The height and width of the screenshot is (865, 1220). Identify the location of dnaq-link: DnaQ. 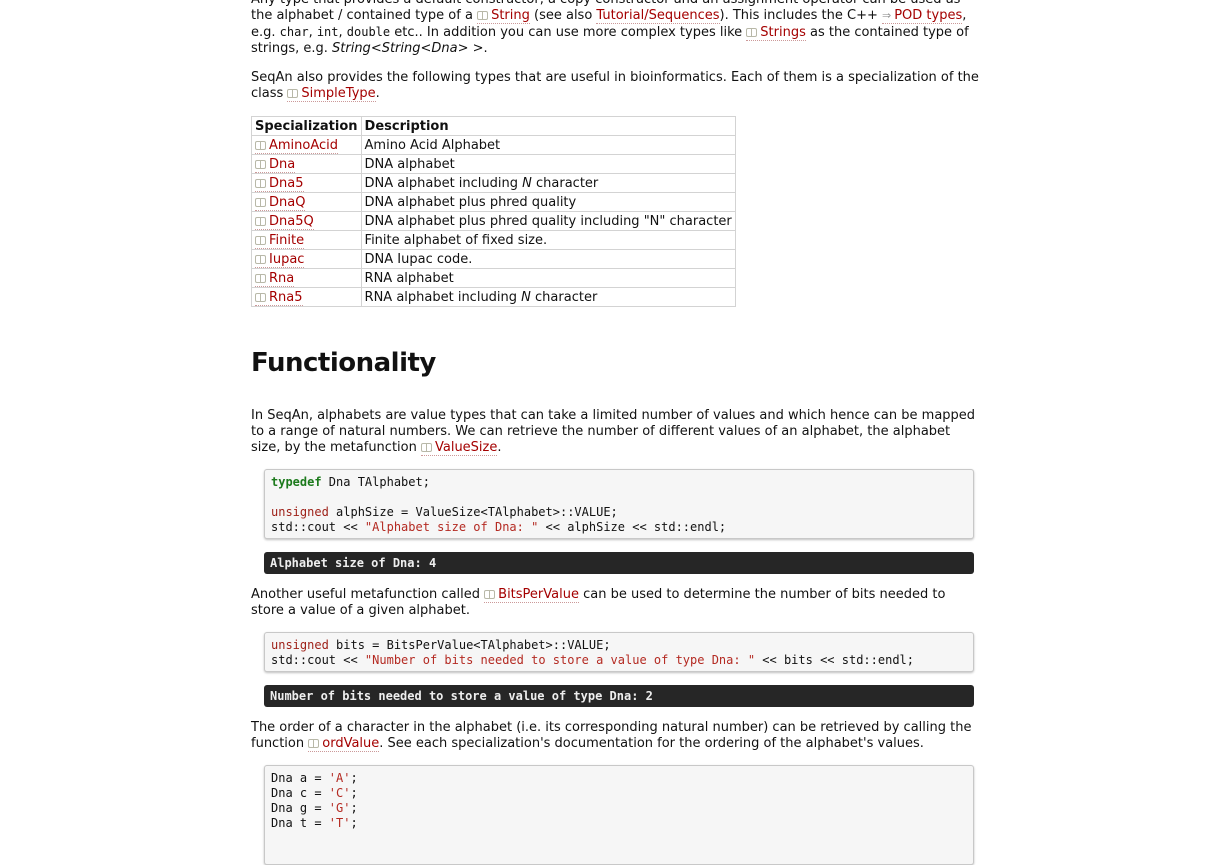
(280, 202).